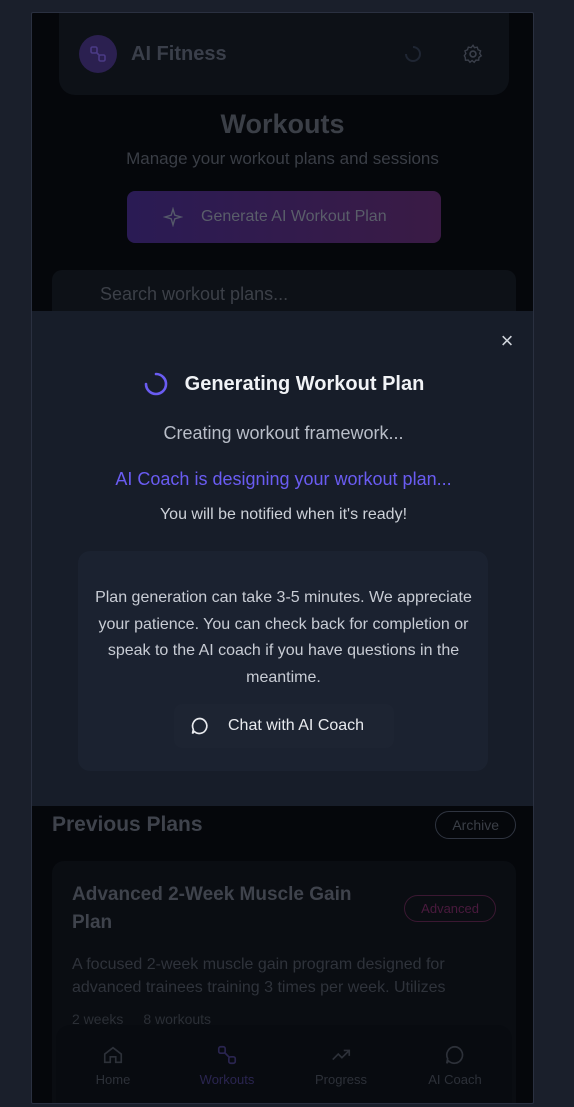  What do you see at coordinates (282, 124) in the screenshot?
I see `page-title: Workouts` at bounding box center [282, 124].